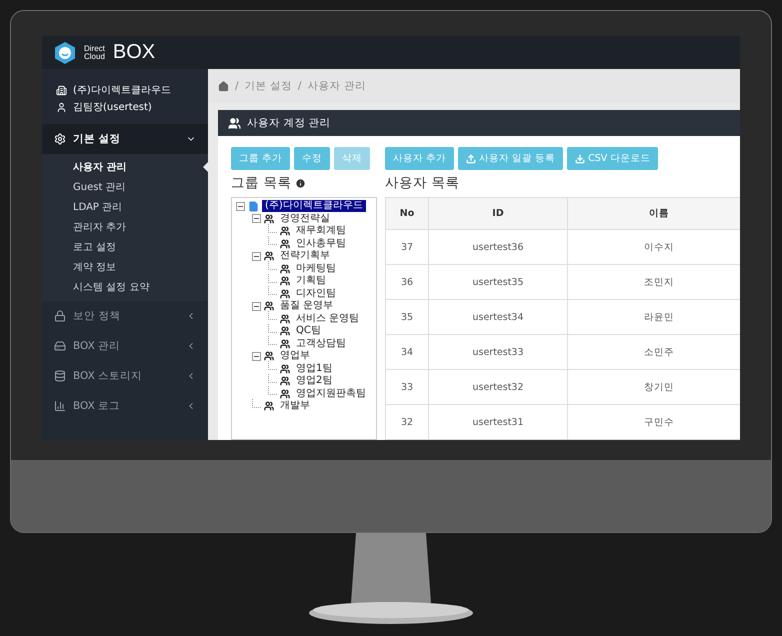  I want to click on sidebar-menu-item: 보안 정책, so click(125, 316).